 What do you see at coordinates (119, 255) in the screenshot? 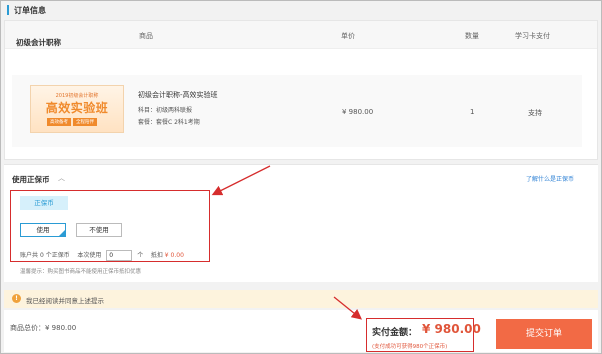
I see `coin-amount-input: 0` at bounding box center [119, 255].